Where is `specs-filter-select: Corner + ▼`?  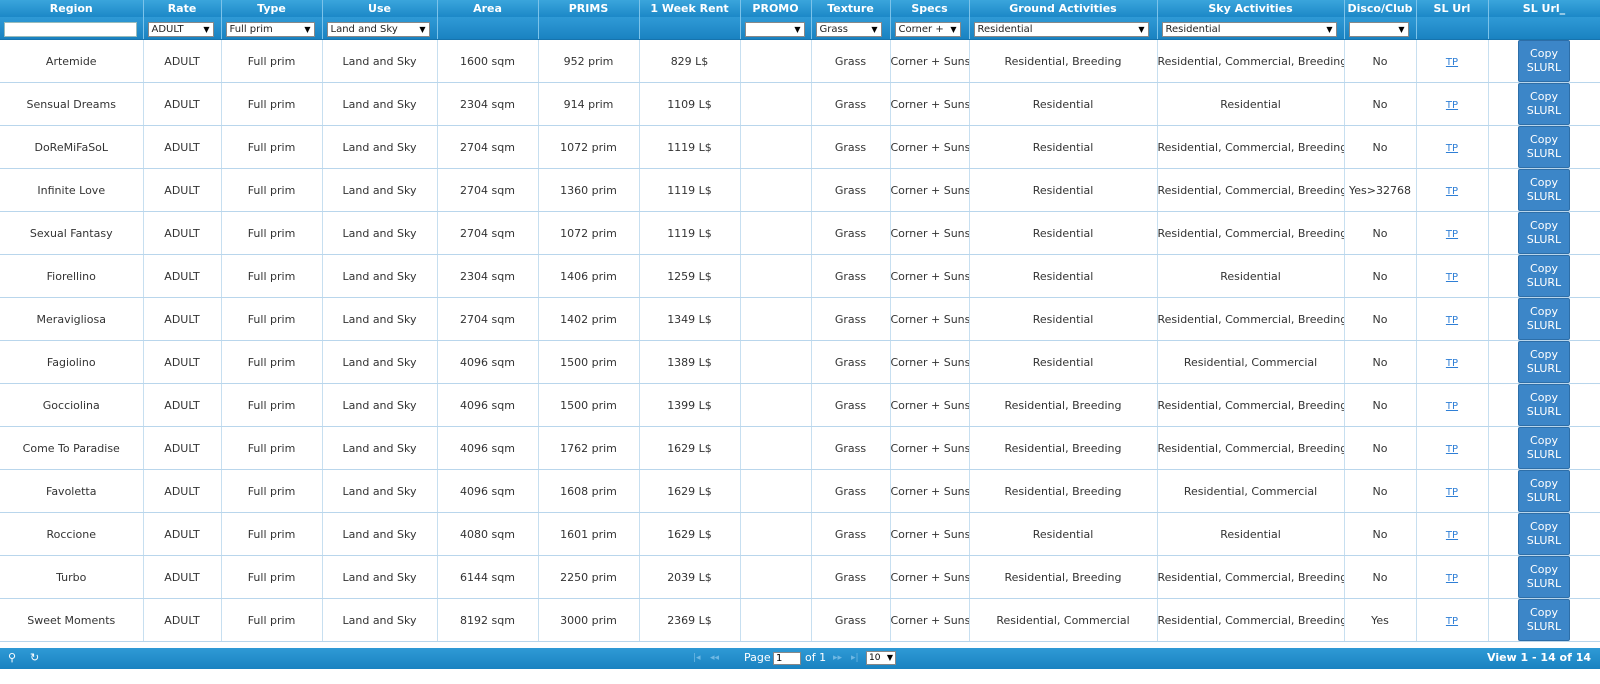
specs-filter-select: Corner + ▼ is located at coordinates (927, 29).